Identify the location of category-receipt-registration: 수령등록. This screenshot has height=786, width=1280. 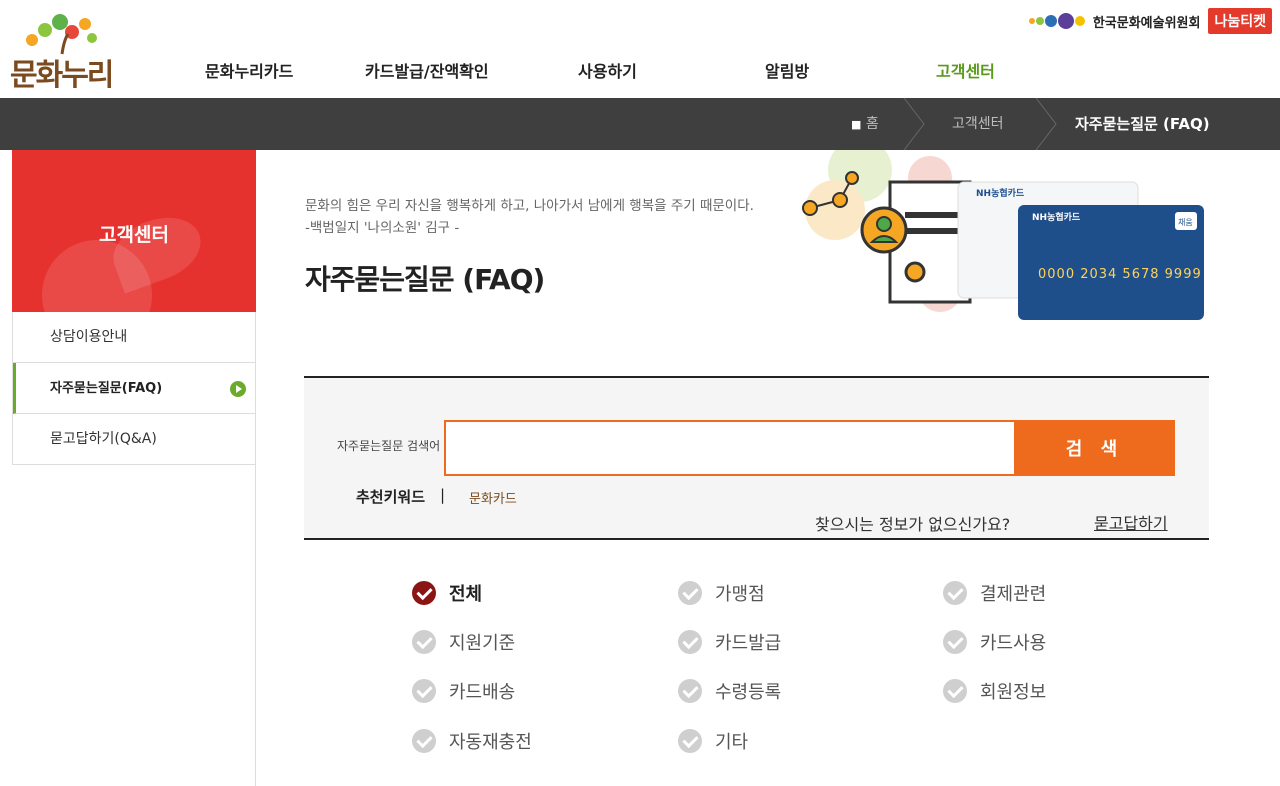
(729, 691).